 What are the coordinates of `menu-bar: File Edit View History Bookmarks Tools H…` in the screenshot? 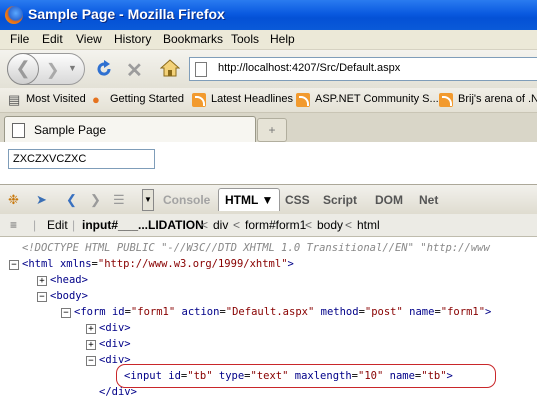 It's located at (268, 40).